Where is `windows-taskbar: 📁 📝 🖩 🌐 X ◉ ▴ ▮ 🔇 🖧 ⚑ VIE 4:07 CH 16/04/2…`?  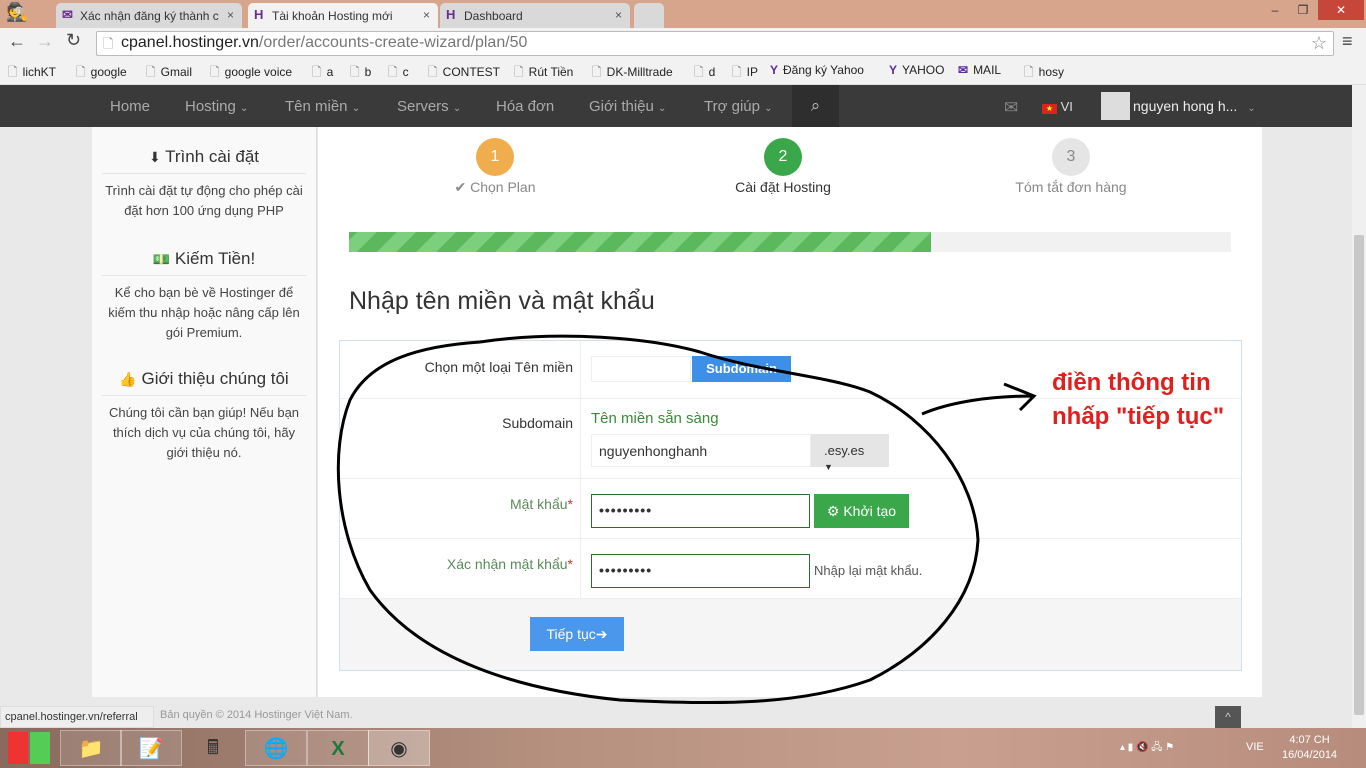
windows-taskbar: 📁 📝 🖩 🌐 X ◉ ▴ ▮ 🔇 🖧 ⚑ VIE 4:07 CH 16/04/2… is located at coordinates (683, 748).